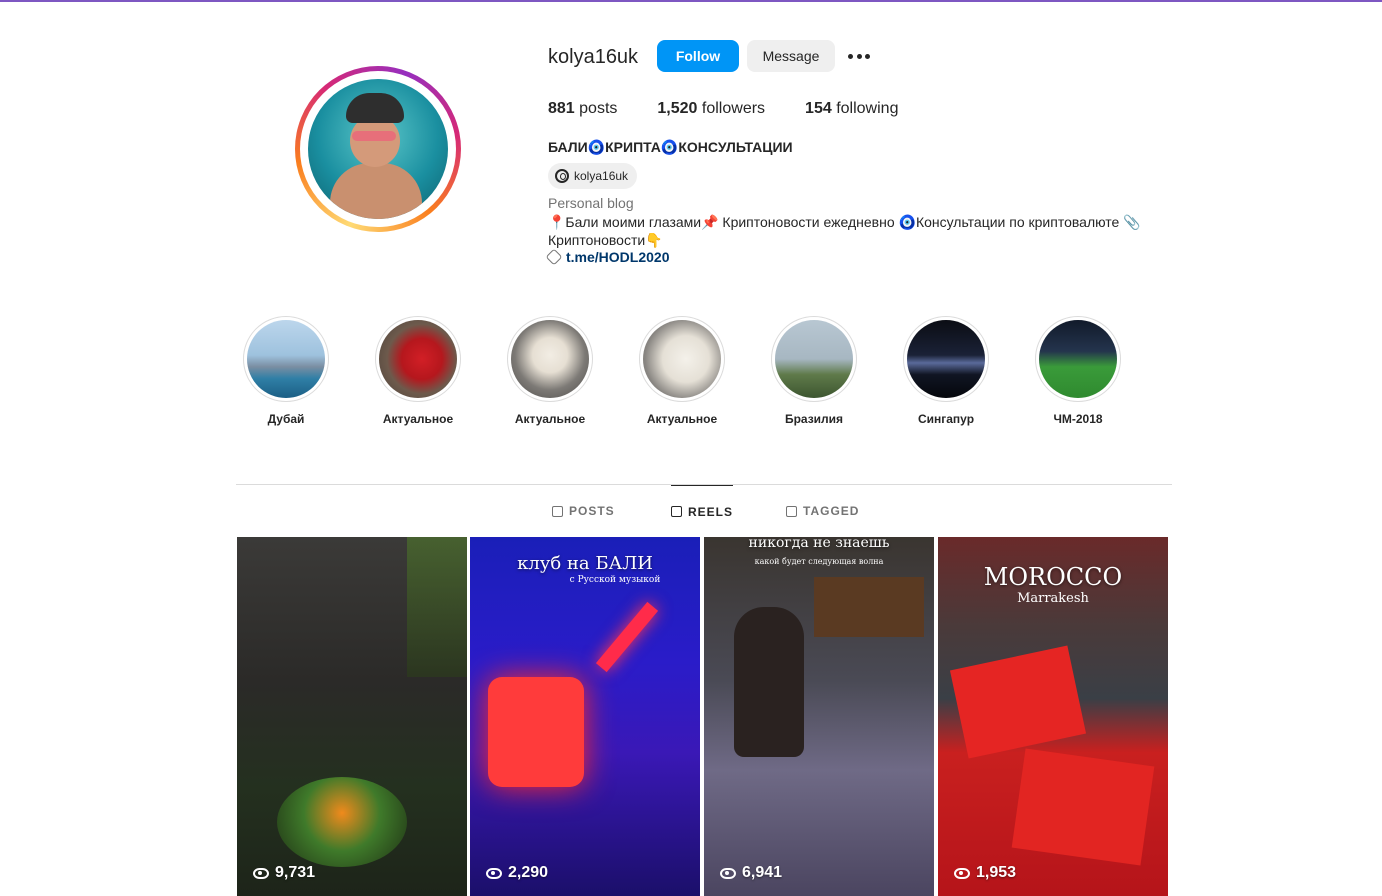  I want to click on tab-reels: REELS, so click(702, 511).